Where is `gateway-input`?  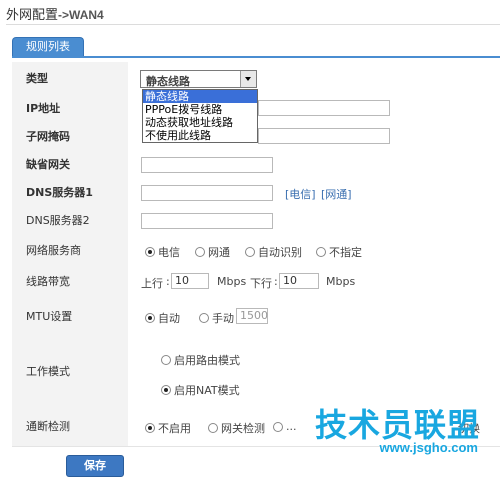 gateway-input is located at coordinates (207, 165).